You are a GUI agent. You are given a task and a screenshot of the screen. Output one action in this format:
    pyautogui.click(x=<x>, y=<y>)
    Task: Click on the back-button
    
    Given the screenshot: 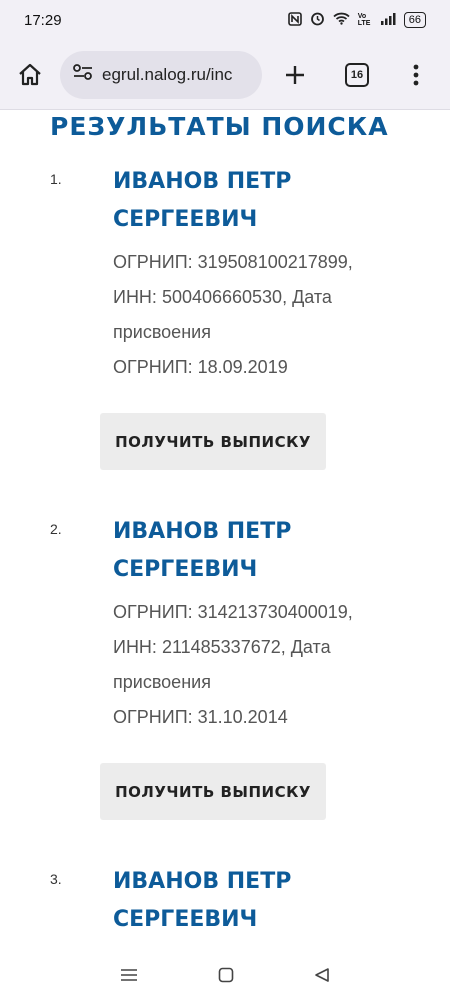 What is the action you would take?
    pyautogui.click(x=322, y=977)
    